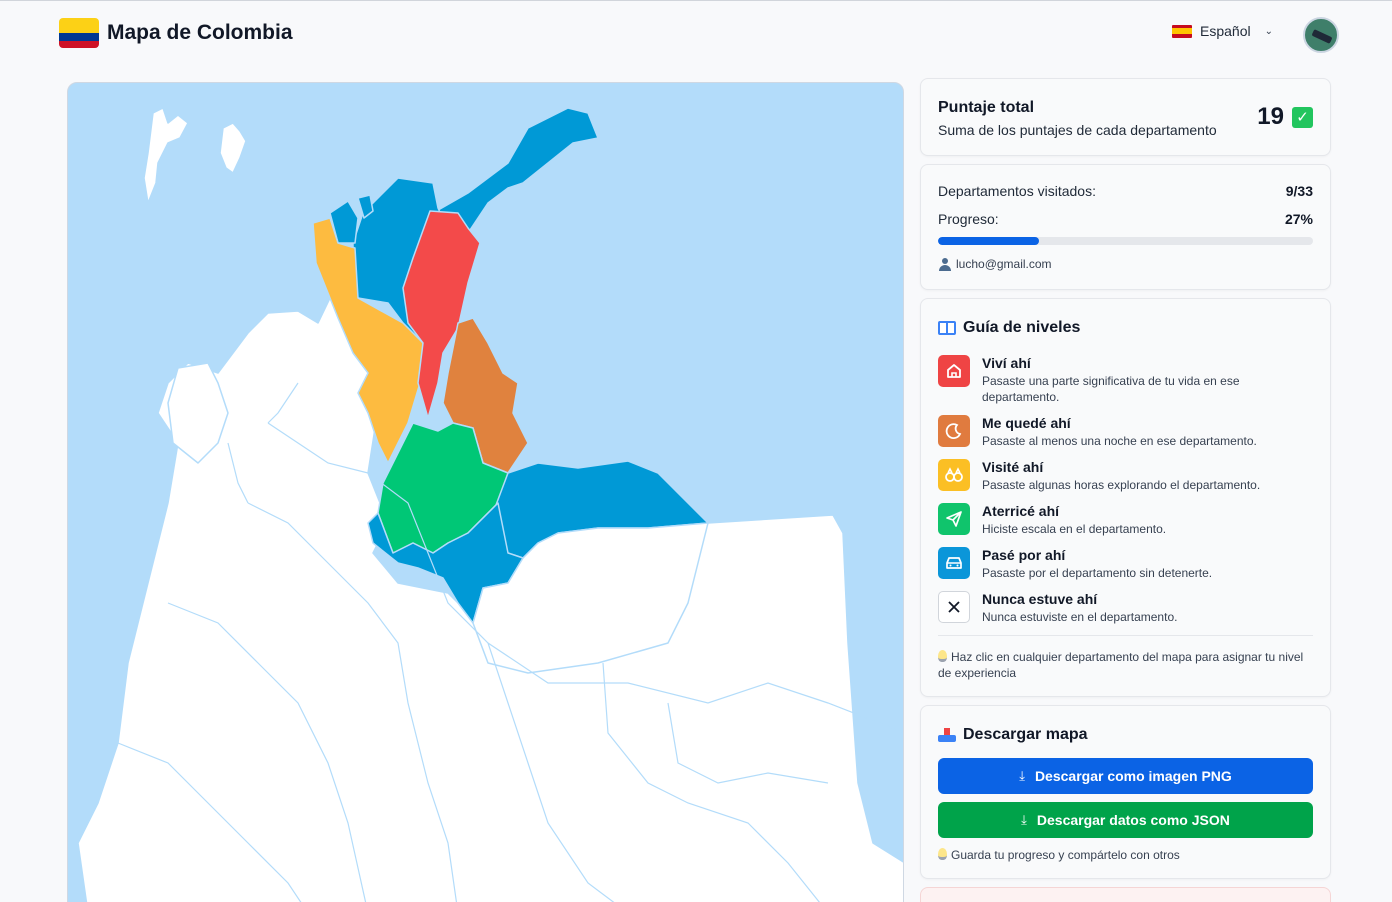 This screenshot has width=1392, height=902. I want to click on language-label: Español, so click(1225, 31).